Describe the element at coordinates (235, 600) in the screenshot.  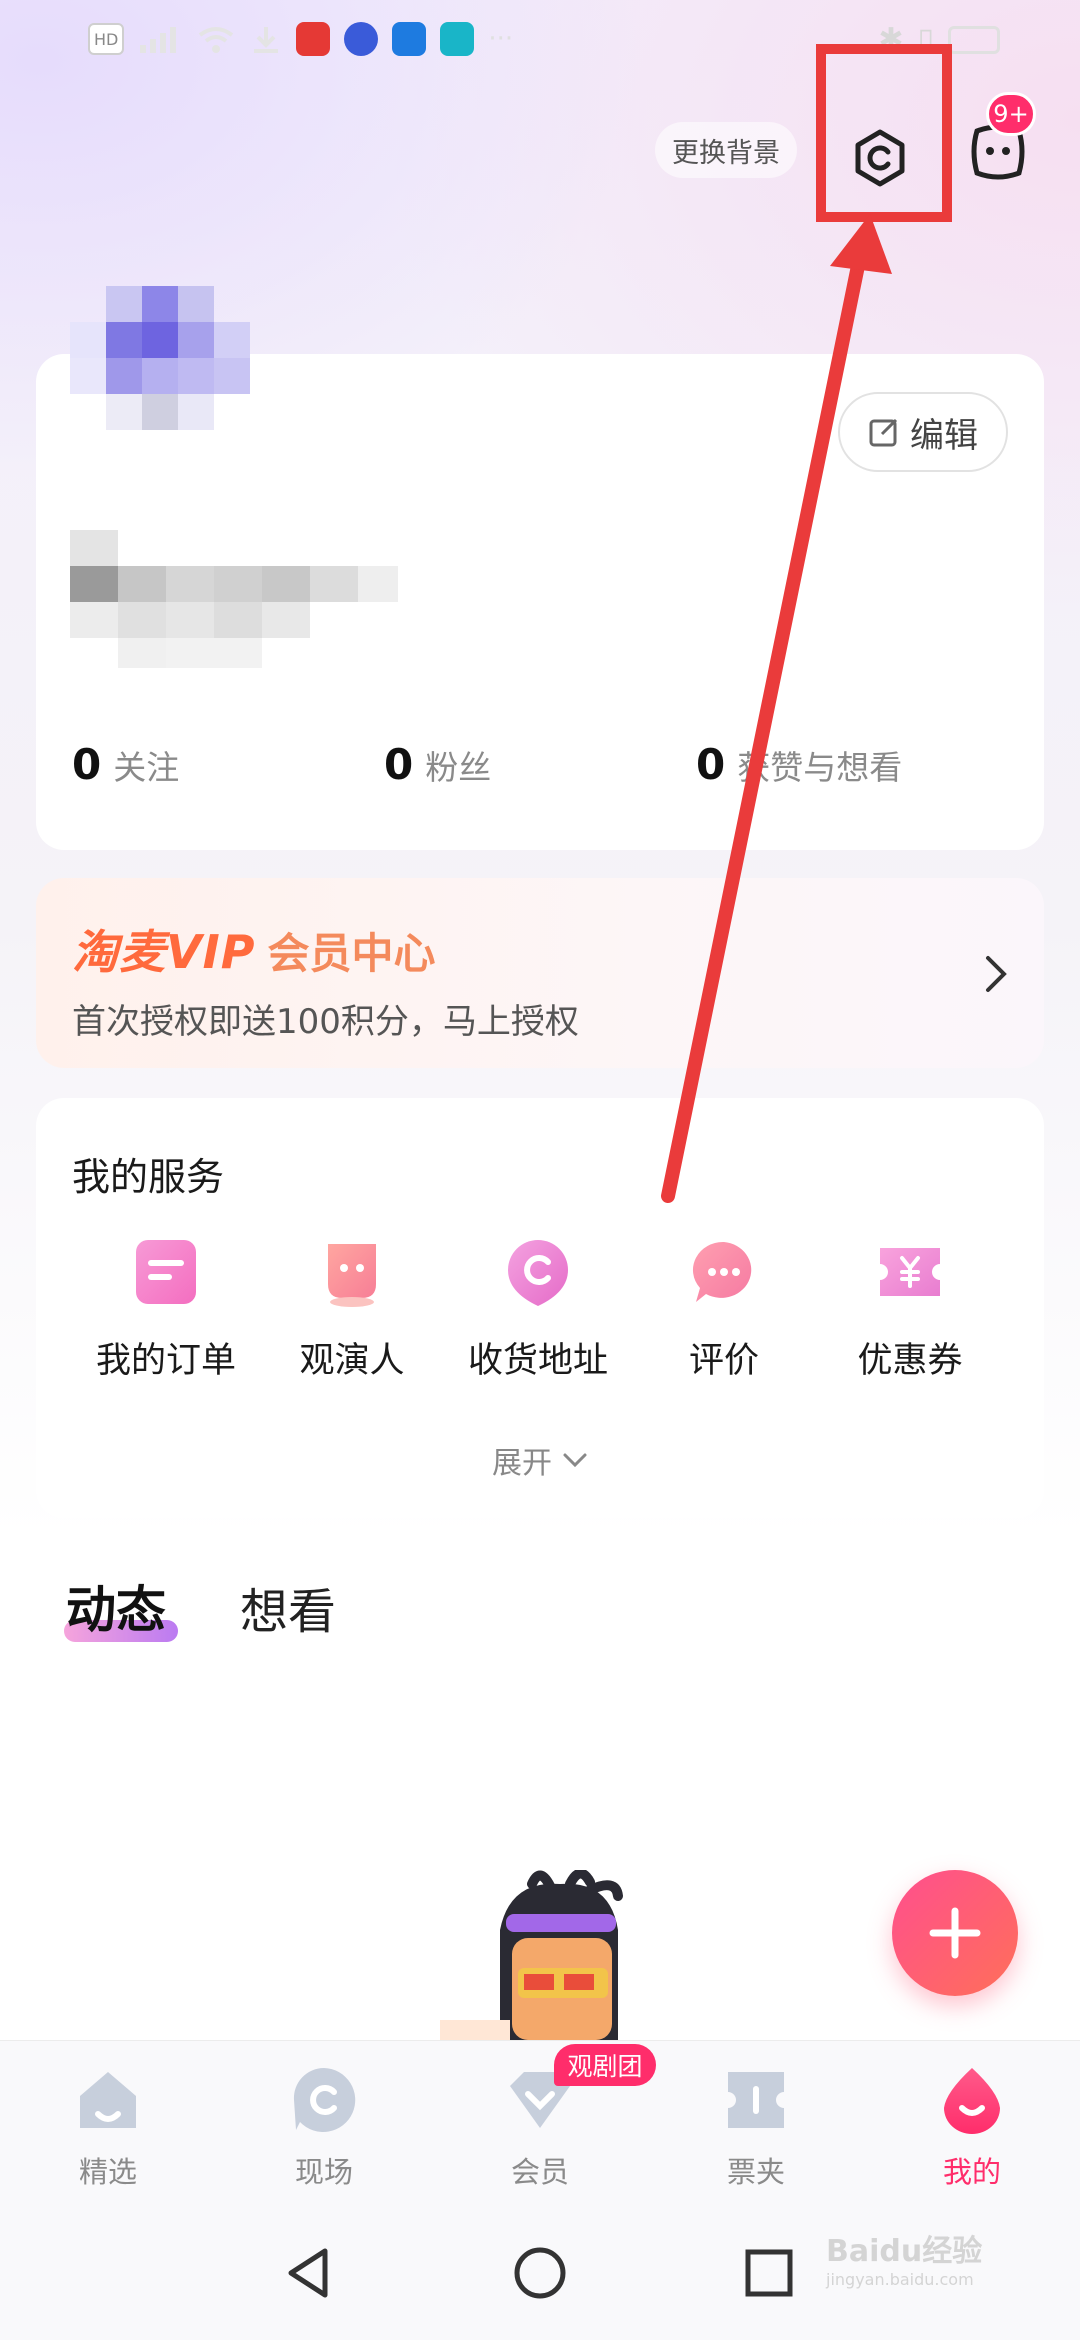
I see `username-blurred` at that location.